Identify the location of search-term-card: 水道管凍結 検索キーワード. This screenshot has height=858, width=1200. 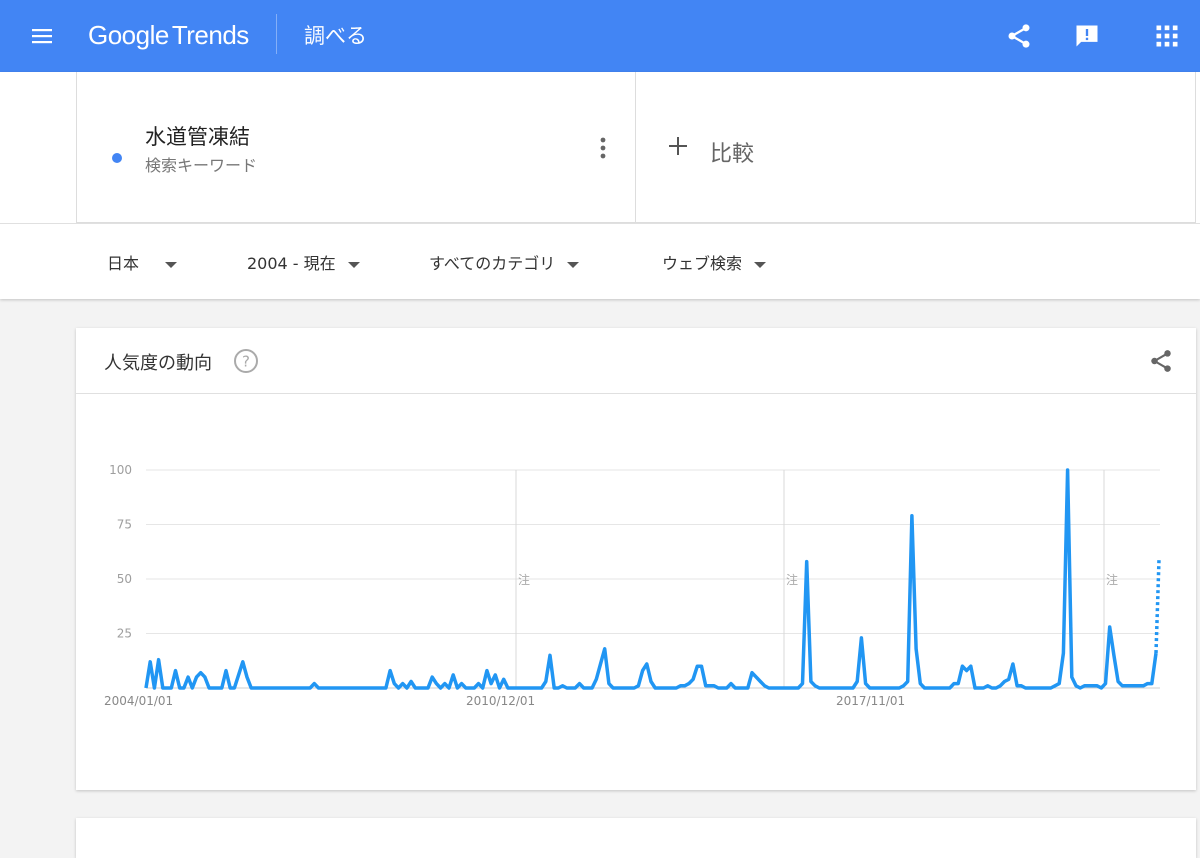
(356, 147).